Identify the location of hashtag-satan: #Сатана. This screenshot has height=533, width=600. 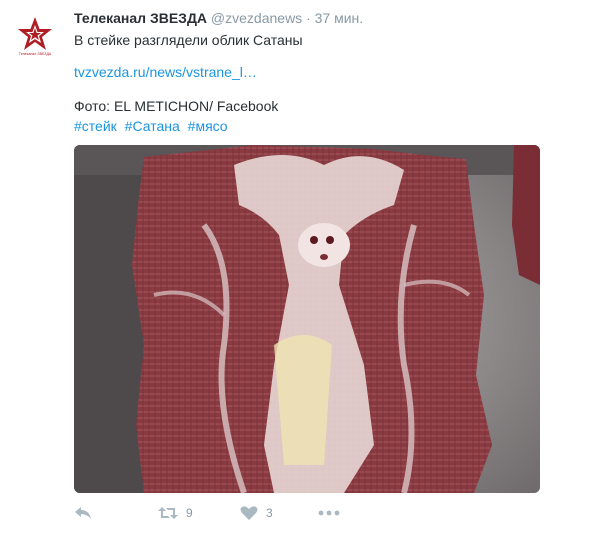
(152, 126).